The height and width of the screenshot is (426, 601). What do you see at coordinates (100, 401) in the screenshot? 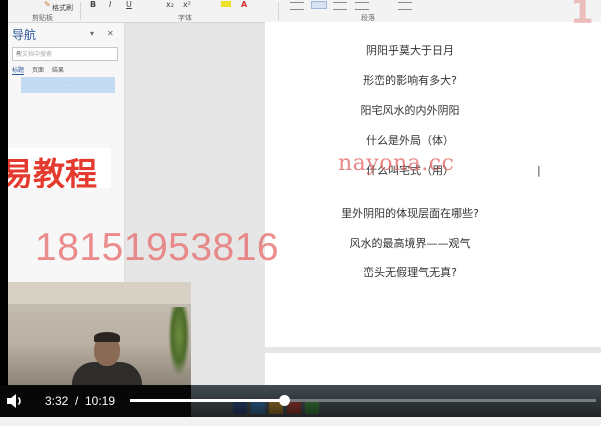
I see `duration: 10:19` at bounding box center [100, 401].